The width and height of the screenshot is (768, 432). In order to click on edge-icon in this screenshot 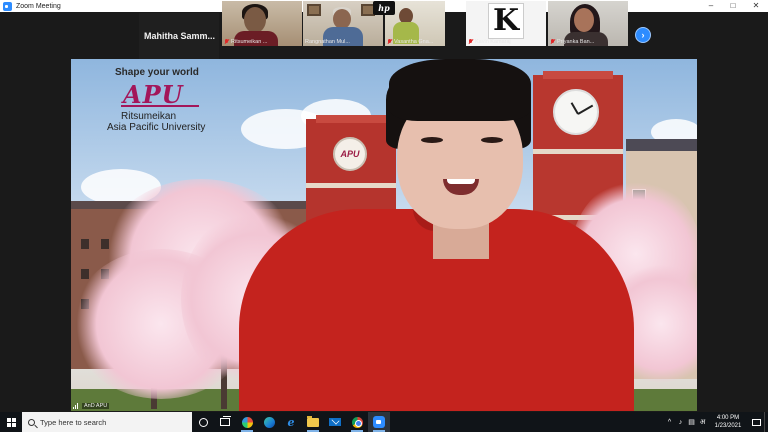, I will do `click(269, 422)`.